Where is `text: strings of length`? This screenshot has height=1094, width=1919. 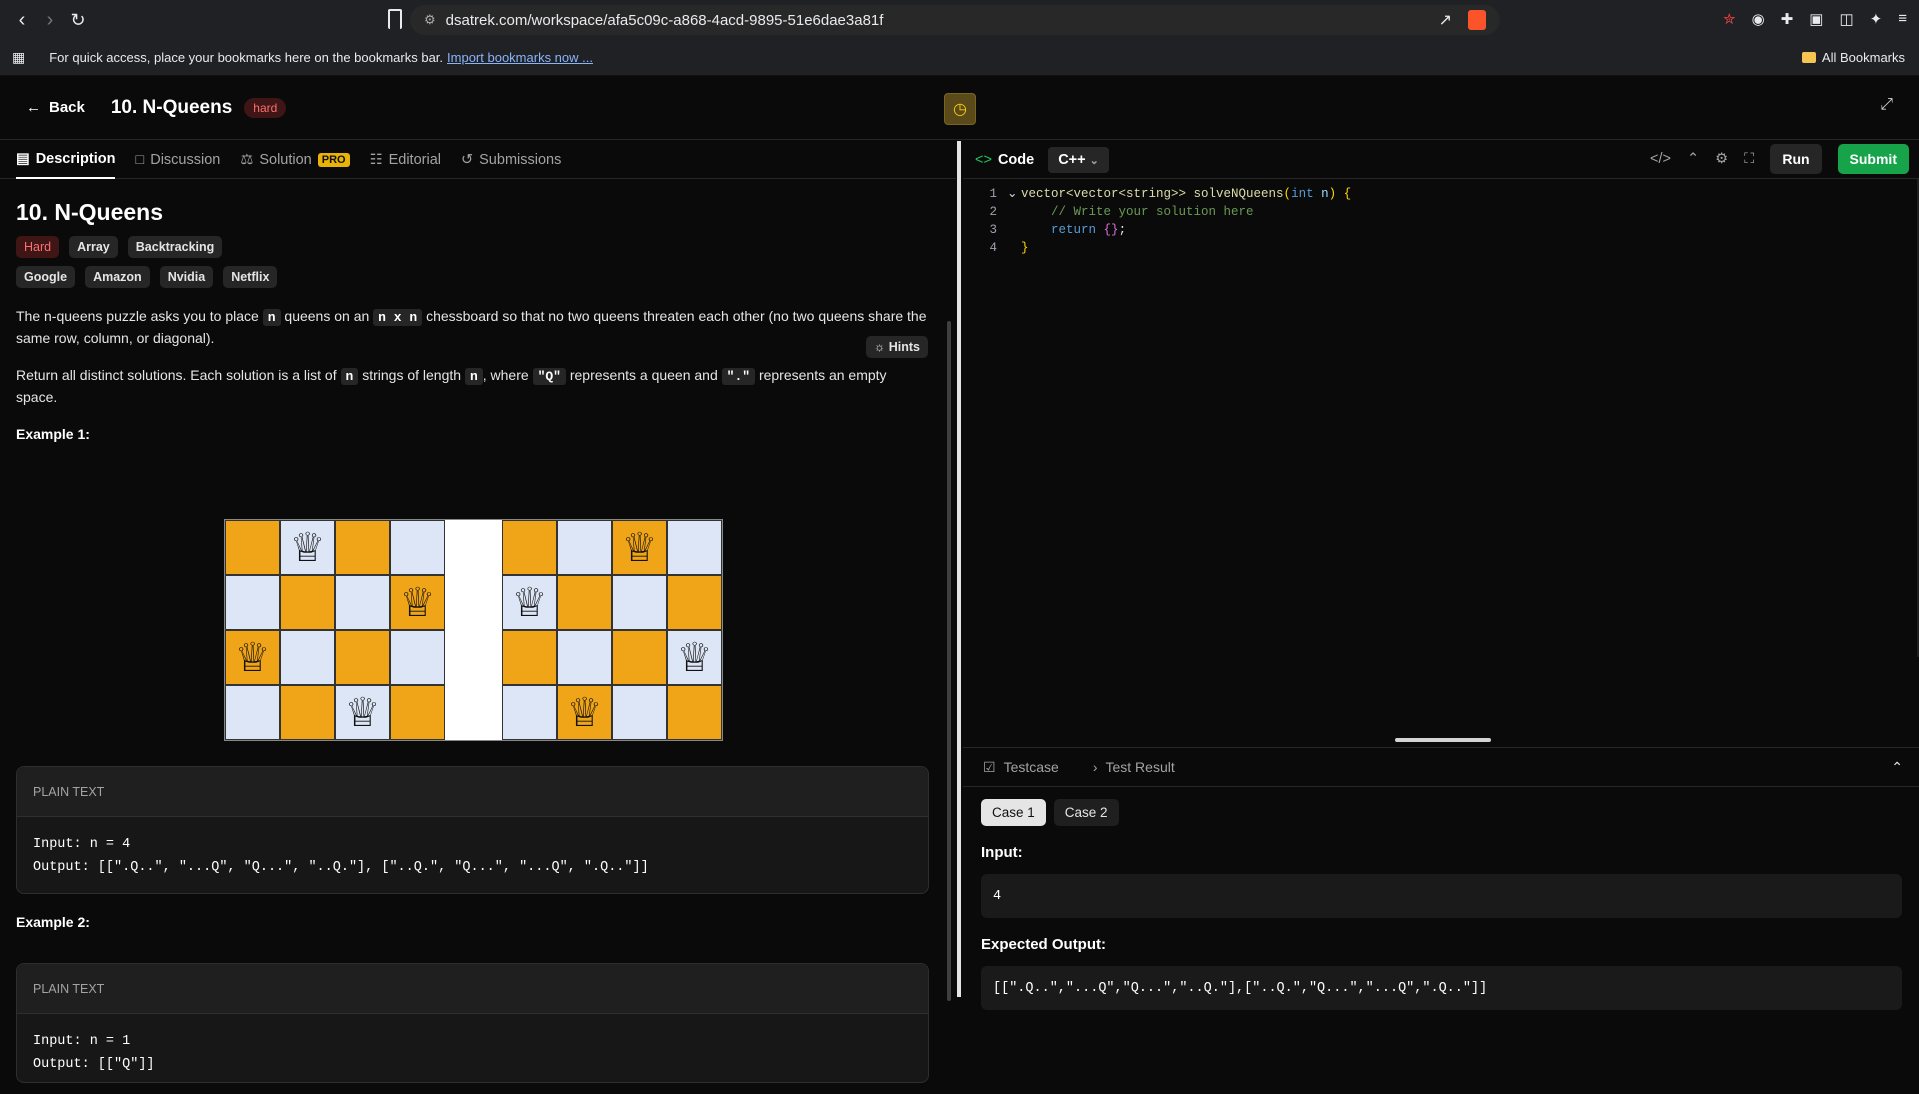
text: strings of length is located at coordinates (412, 375).